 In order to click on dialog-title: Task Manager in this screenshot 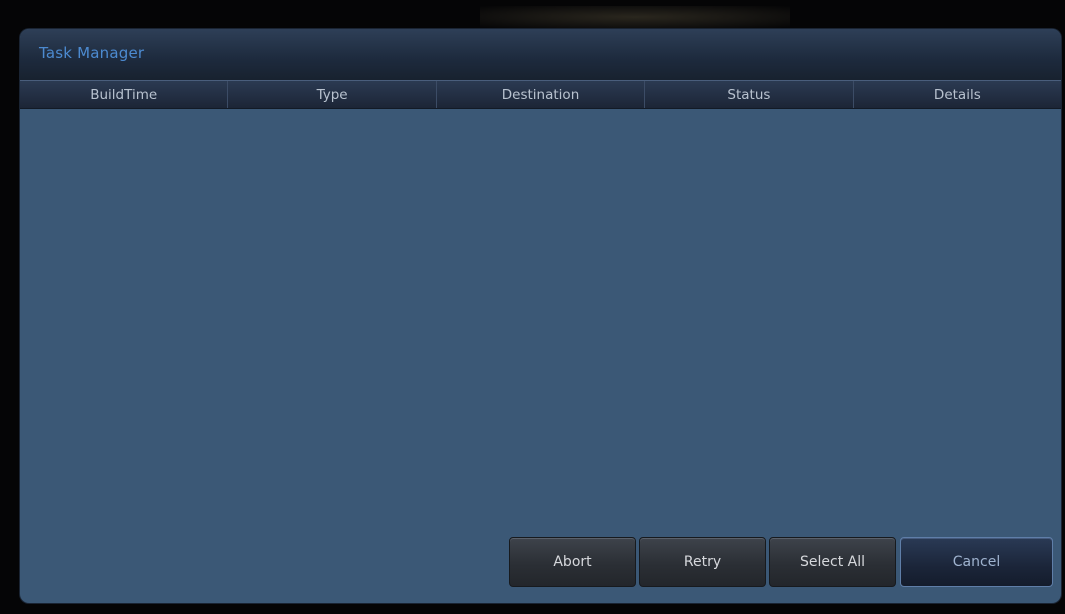, I will do `click(92, 53)`.